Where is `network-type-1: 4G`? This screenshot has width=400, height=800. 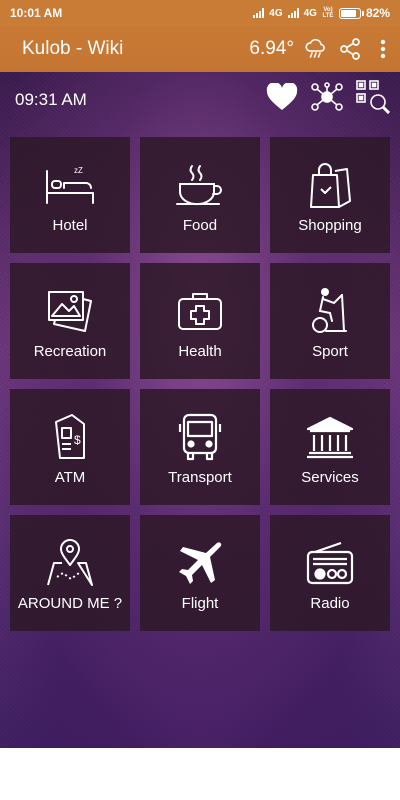
network-type-1: 4G is located at coordinates (276, 13).